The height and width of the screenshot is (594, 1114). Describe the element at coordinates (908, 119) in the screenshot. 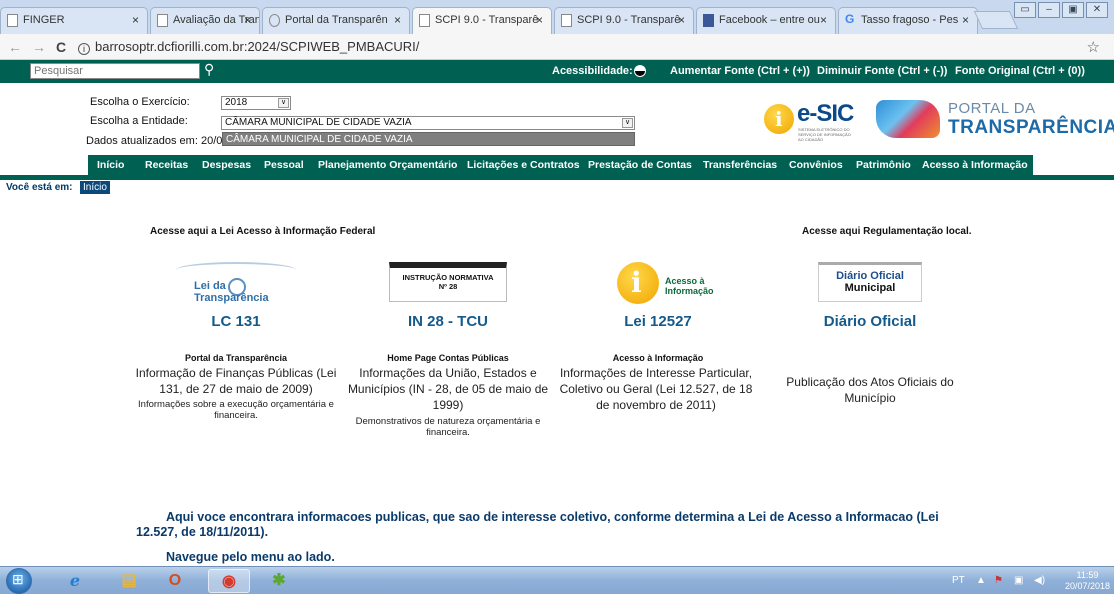

I see `people-flag-icon` at that location.